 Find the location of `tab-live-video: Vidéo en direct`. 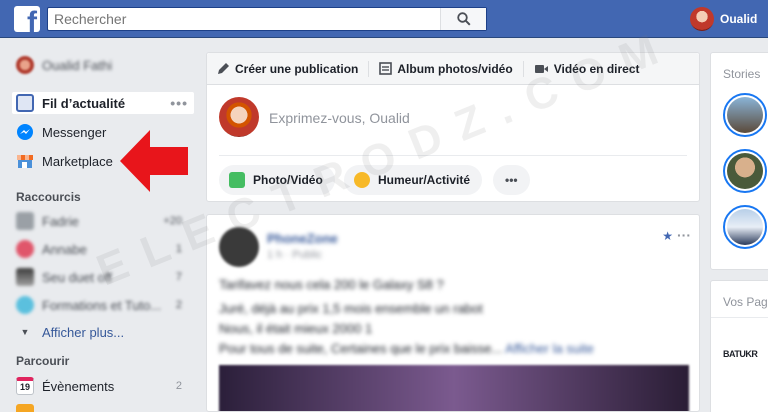

tab-live-video: Vidéo en direct is located at coordinates (587, 69).